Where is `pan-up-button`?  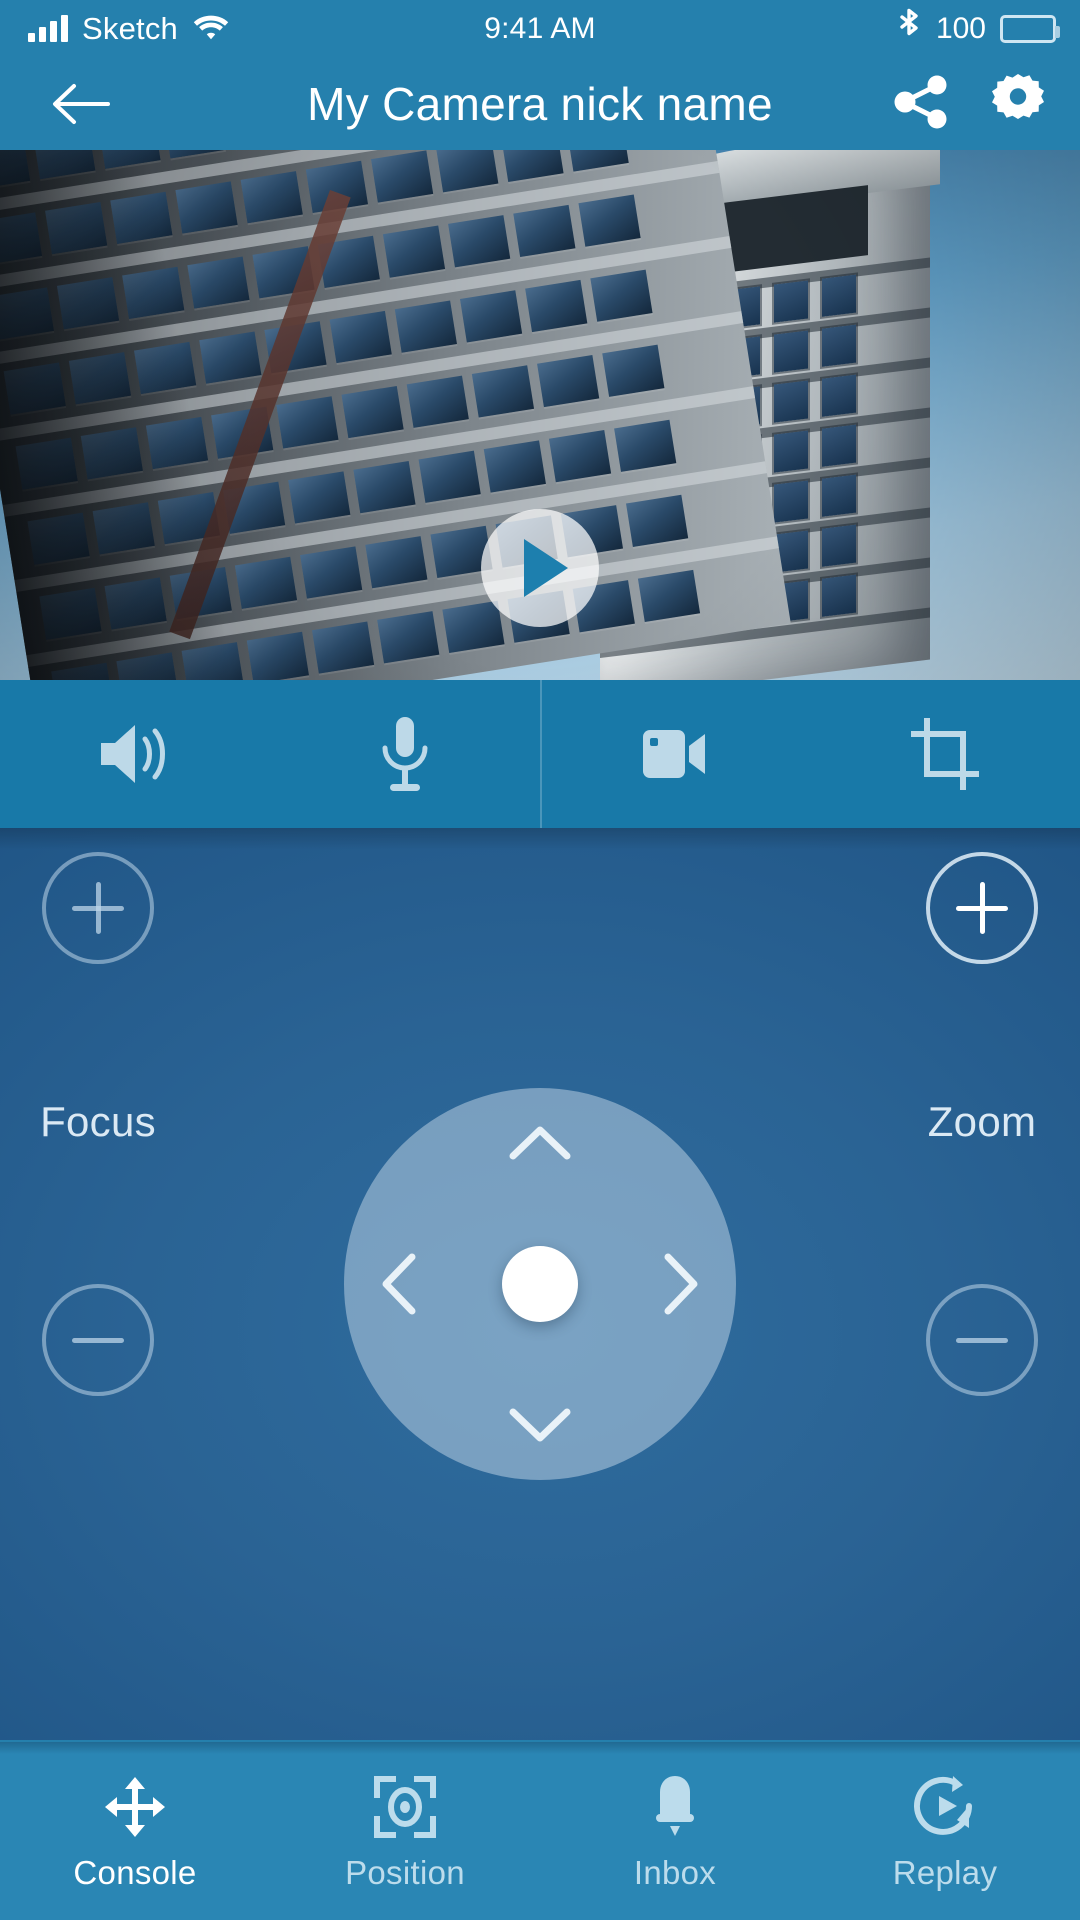 pan-up-button is located at coordinates (540, 1142).